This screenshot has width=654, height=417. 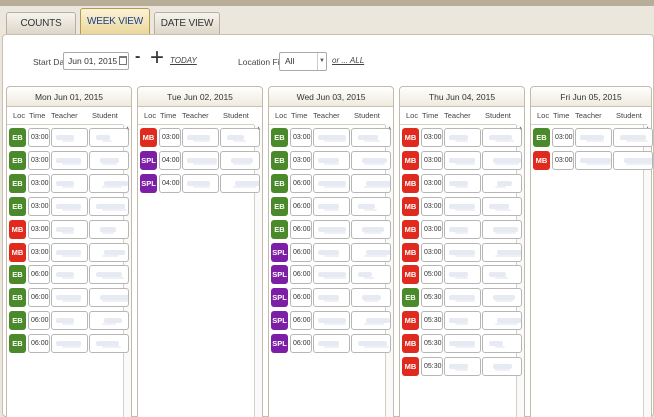 What do you see at coordinates (462, 297) in the screenshot?
I see `schedule-row: EB 05:30` at bounding box center [462, 297].